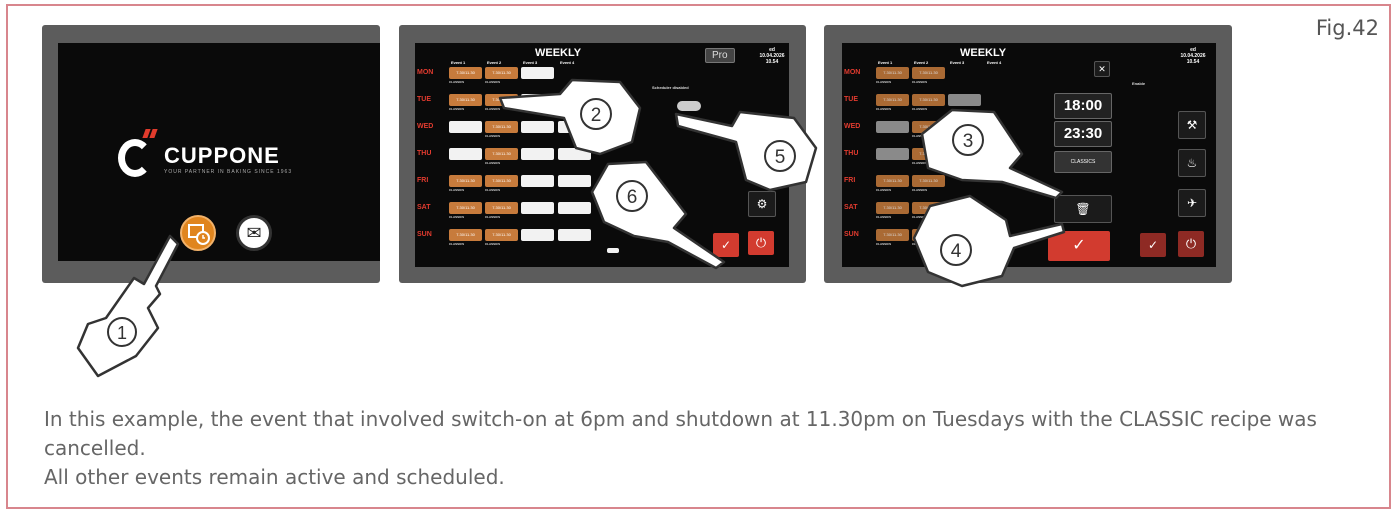  I want to click on hand-pointer-step-1: 1, so click(129, 309).